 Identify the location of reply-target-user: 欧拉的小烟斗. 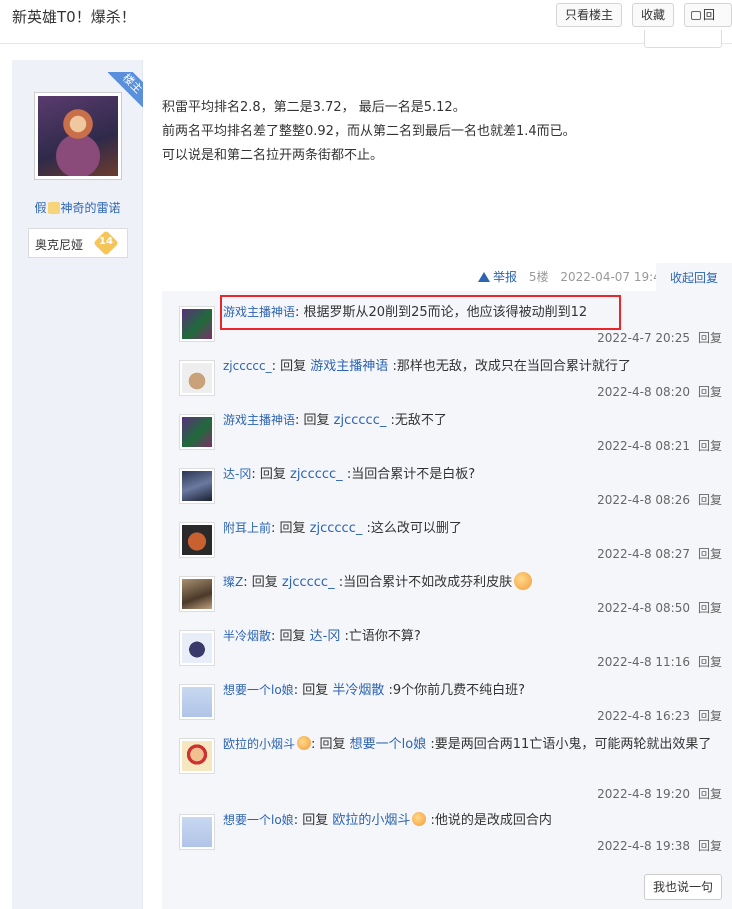
(371, 820).